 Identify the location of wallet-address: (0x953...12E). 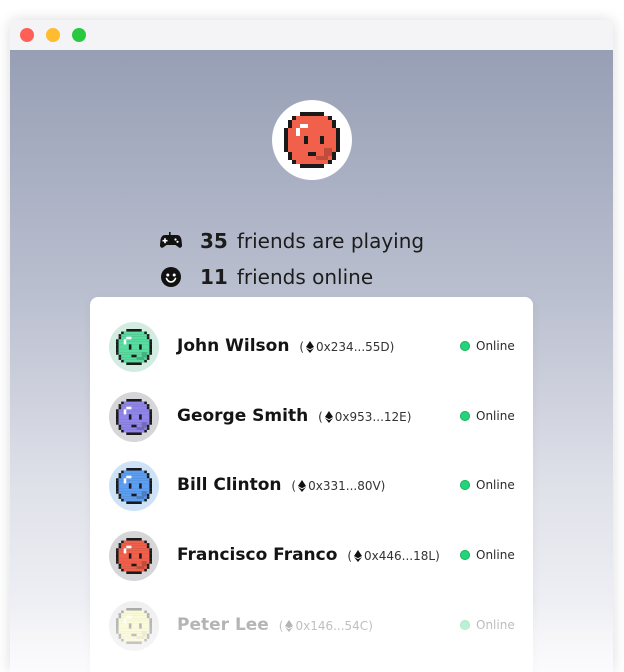
(365, 417).